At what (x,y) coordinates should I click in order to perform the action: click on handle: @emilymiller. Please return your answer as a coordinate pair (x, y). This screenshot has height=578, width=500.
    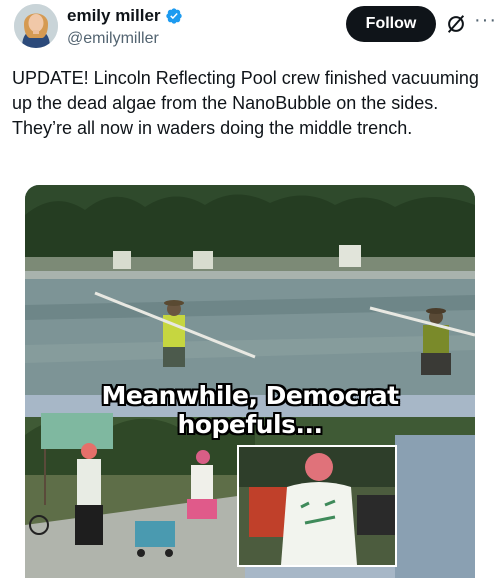
    Looking at the image, I should click on (113, 39).